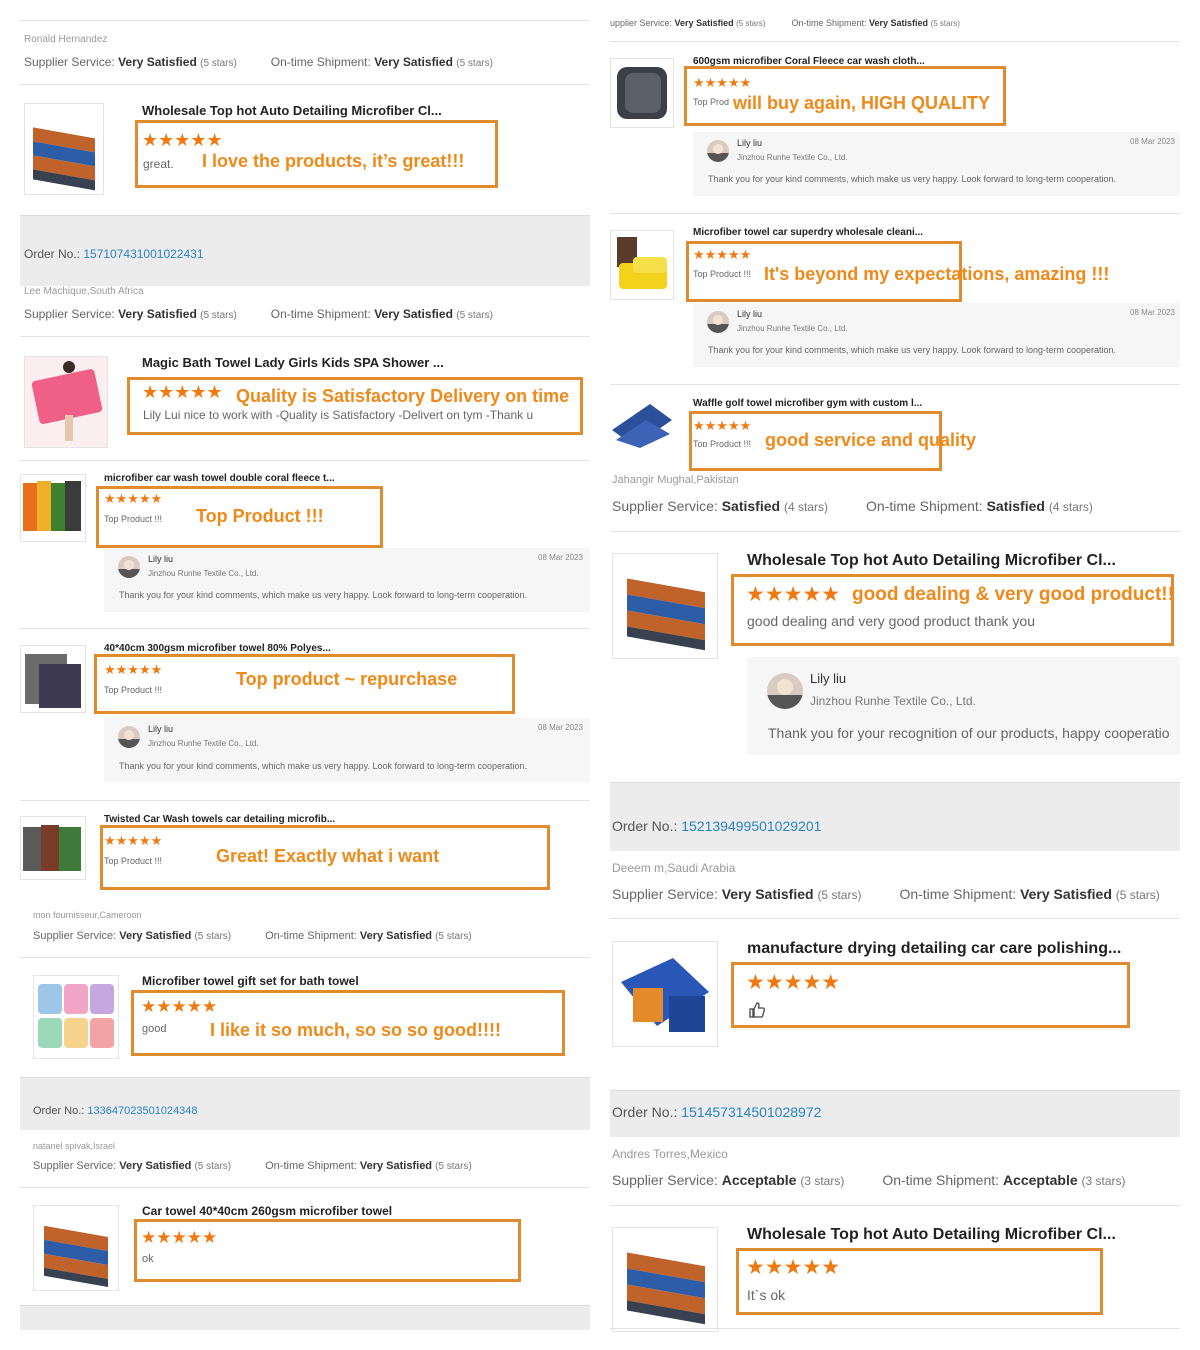  I want to click on shipment-stars: (4 stars), so click(1070, 507).